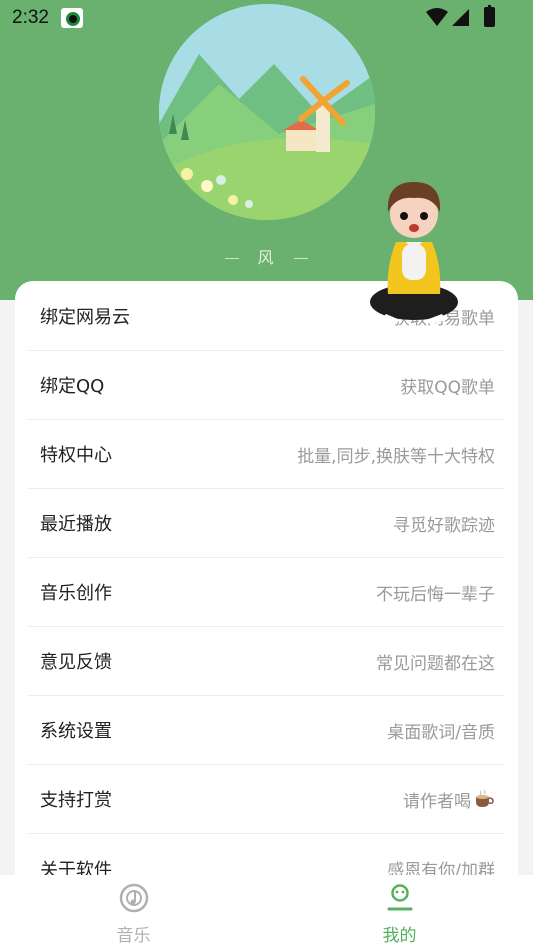  I want to click on user-icon, so click(399, 897).